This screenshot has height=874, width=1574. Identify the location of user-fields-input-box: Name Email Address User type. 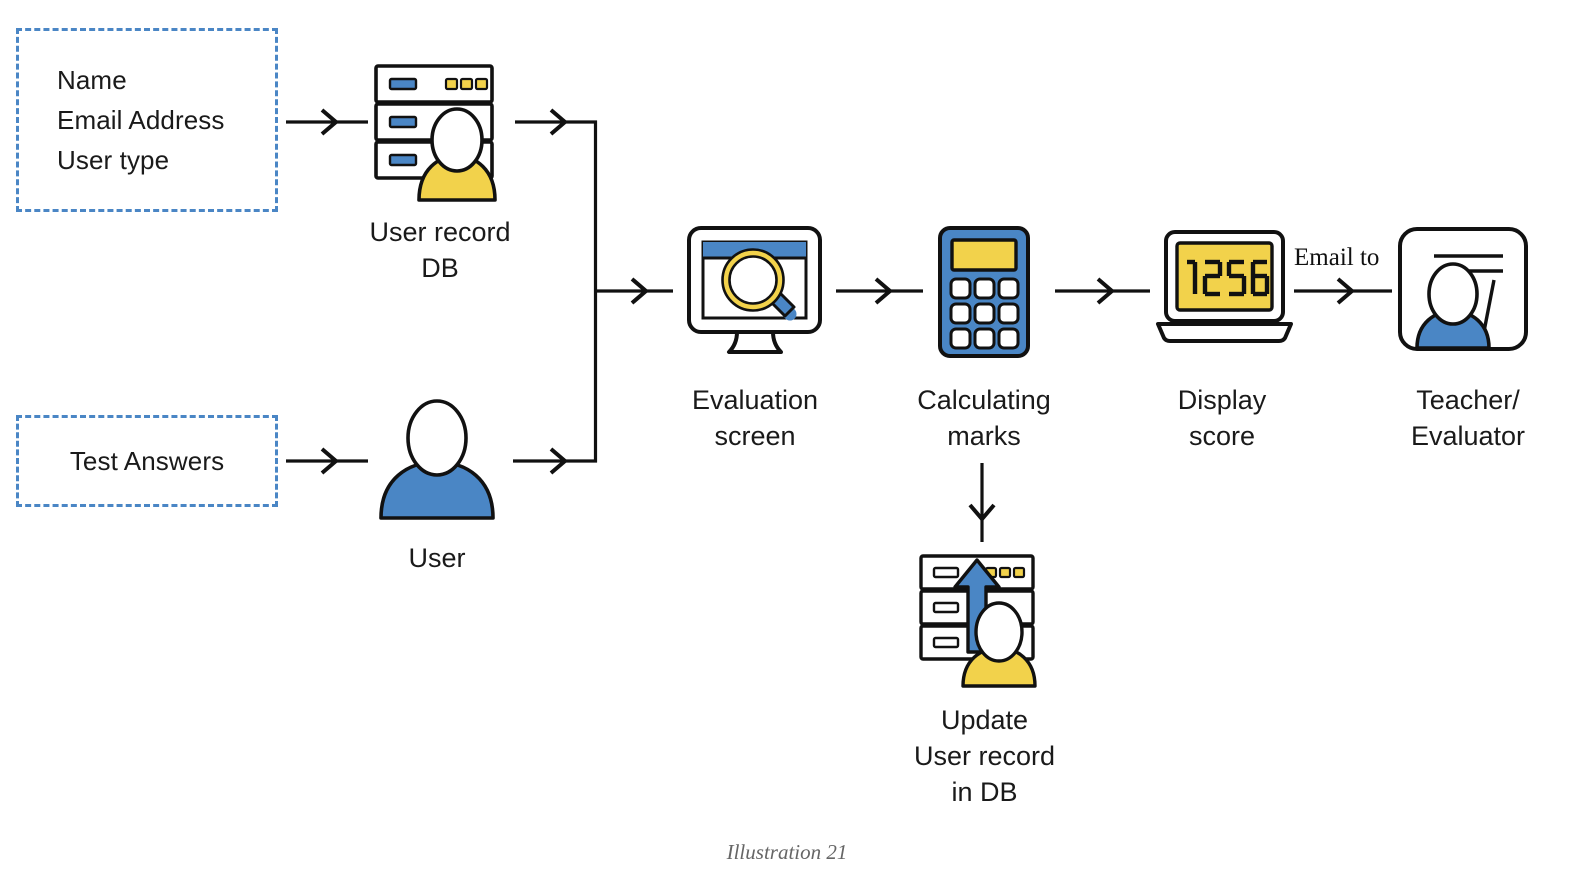
(147, 120).